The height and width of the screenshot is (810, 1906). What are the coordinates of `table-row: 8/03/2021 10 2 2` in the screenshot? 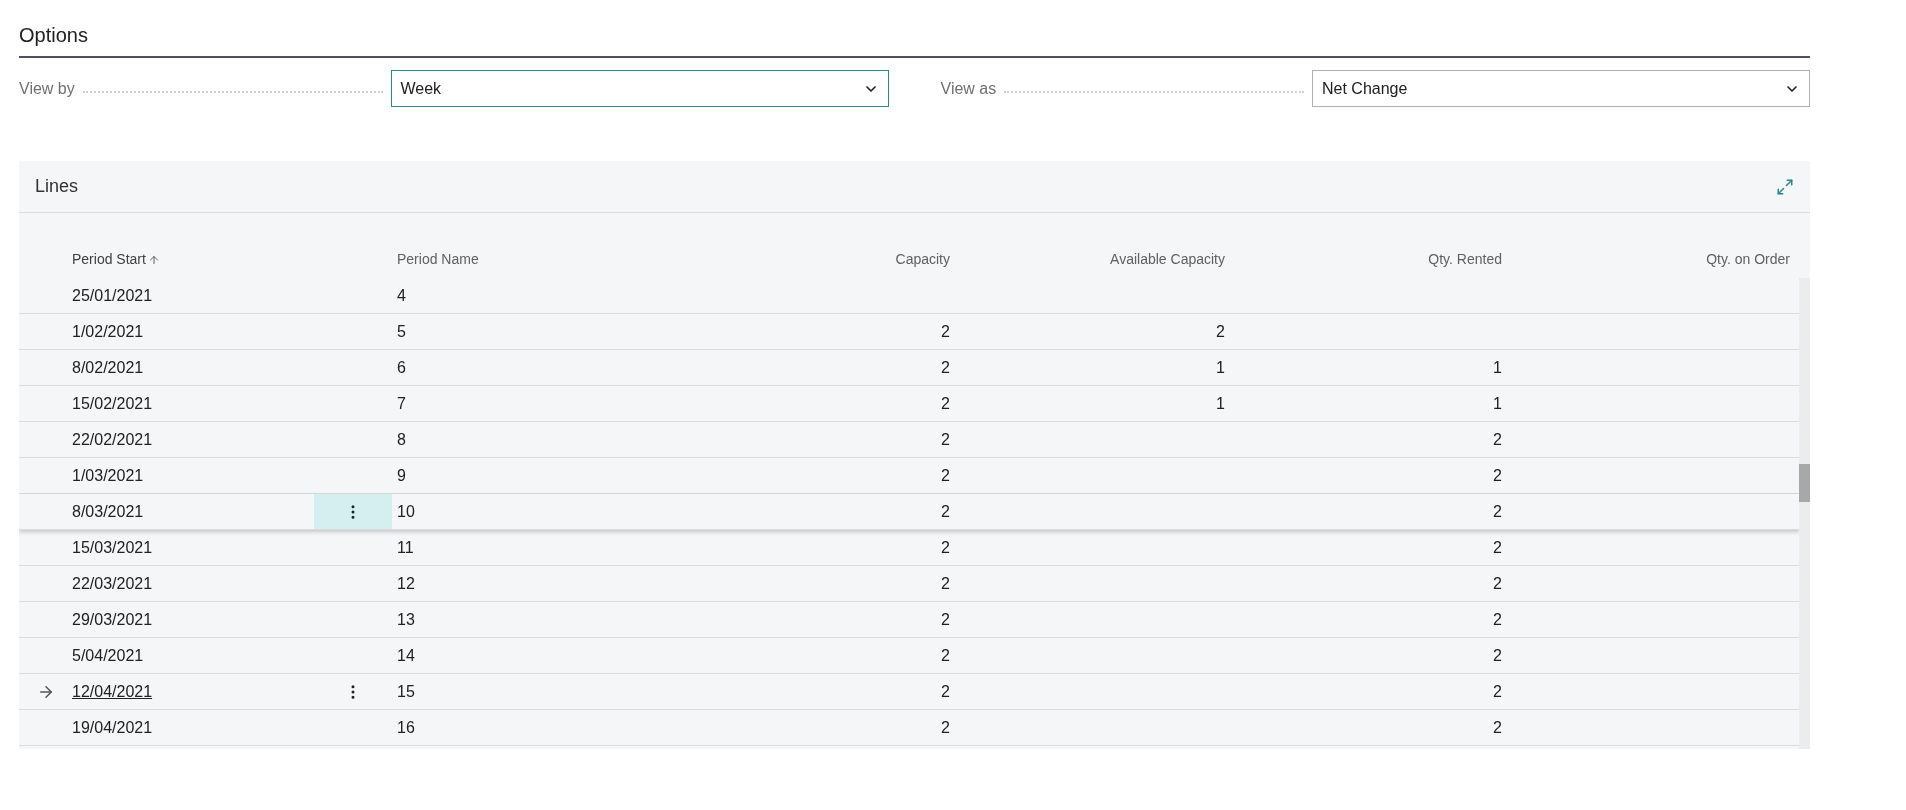 It's located at (909, 512).